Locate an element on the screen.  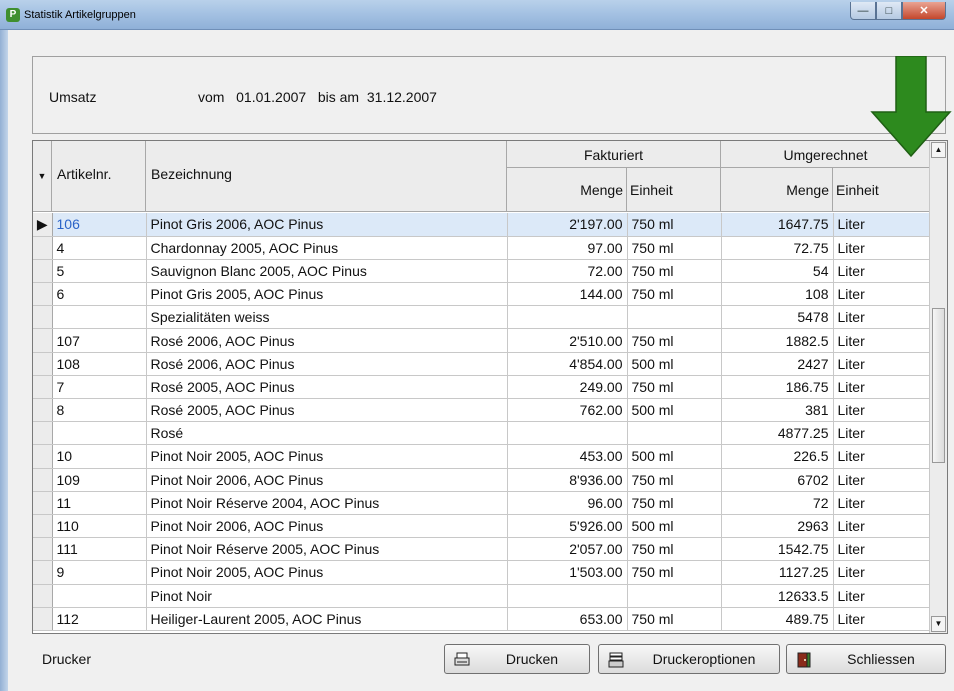
cell-artikelnr: 112 is located at coordinates (99, 619).